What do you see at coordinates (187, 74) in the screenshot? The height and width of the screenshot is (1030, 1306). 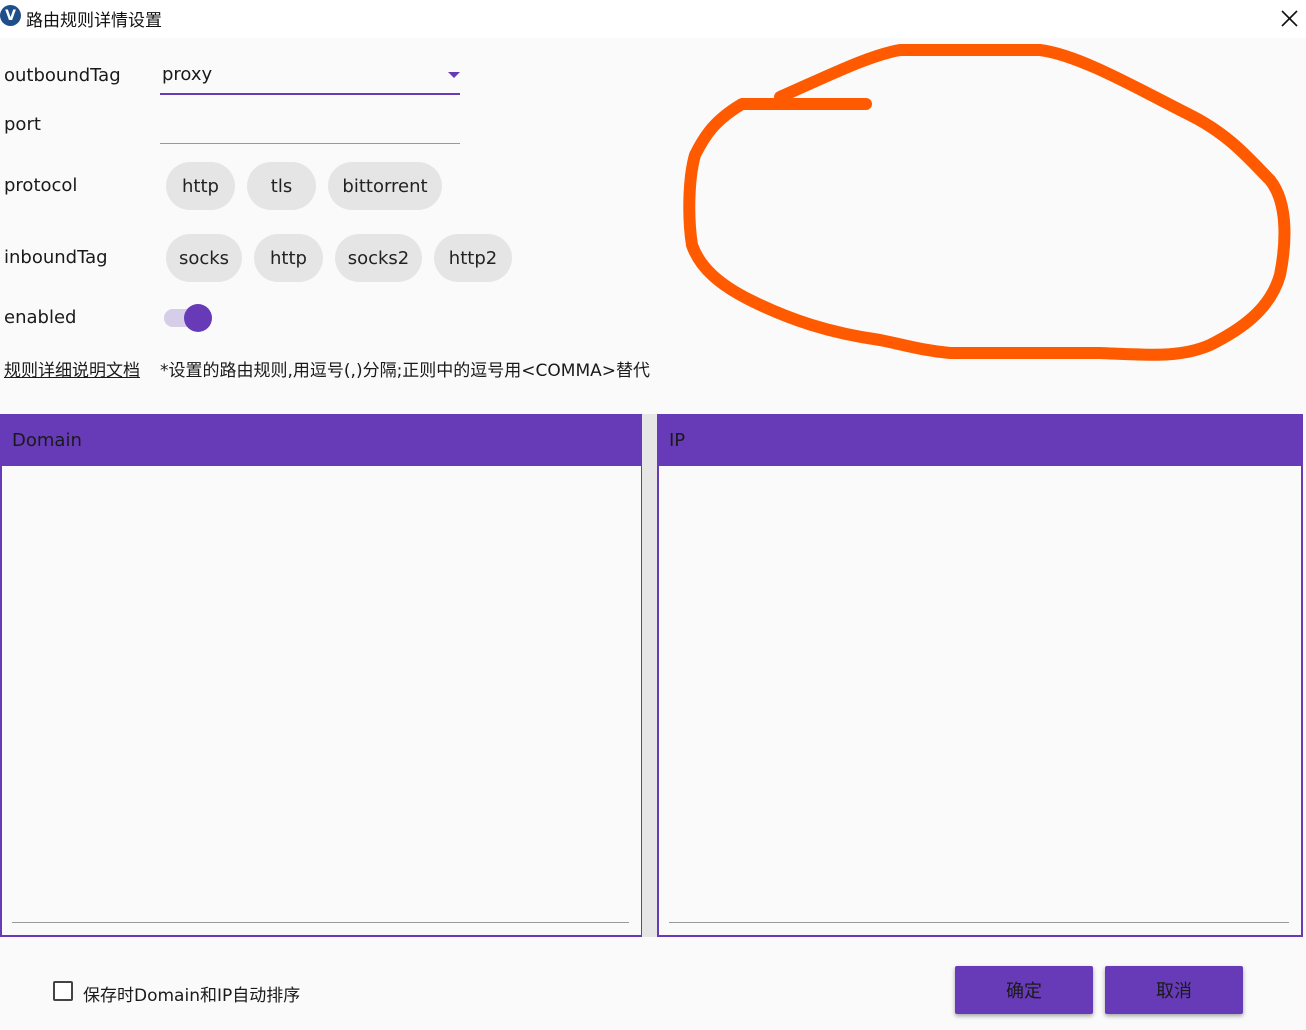 I see `outbound-tag-value: proxy` at bounding box center [187, 74].